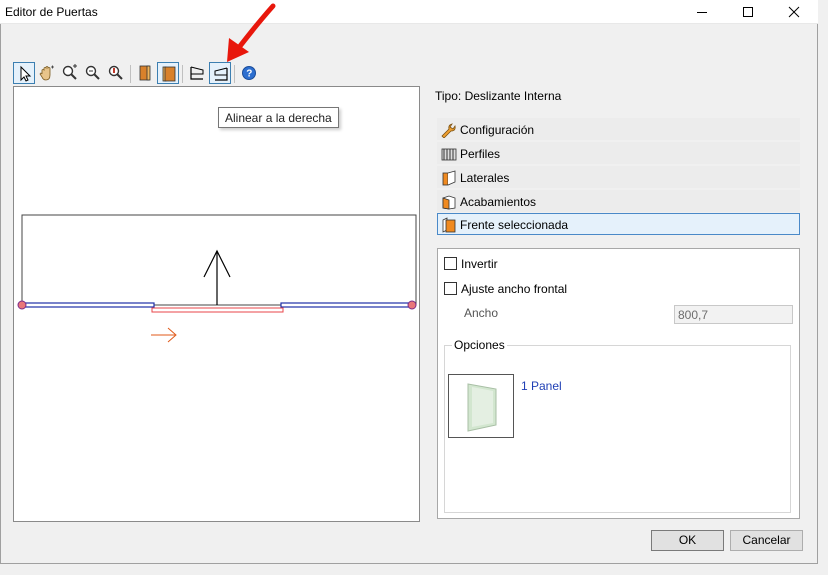 The height and width of the screenshot is (575, 828). I want to click on opciones-legend: Opciones, so click(479, 345).